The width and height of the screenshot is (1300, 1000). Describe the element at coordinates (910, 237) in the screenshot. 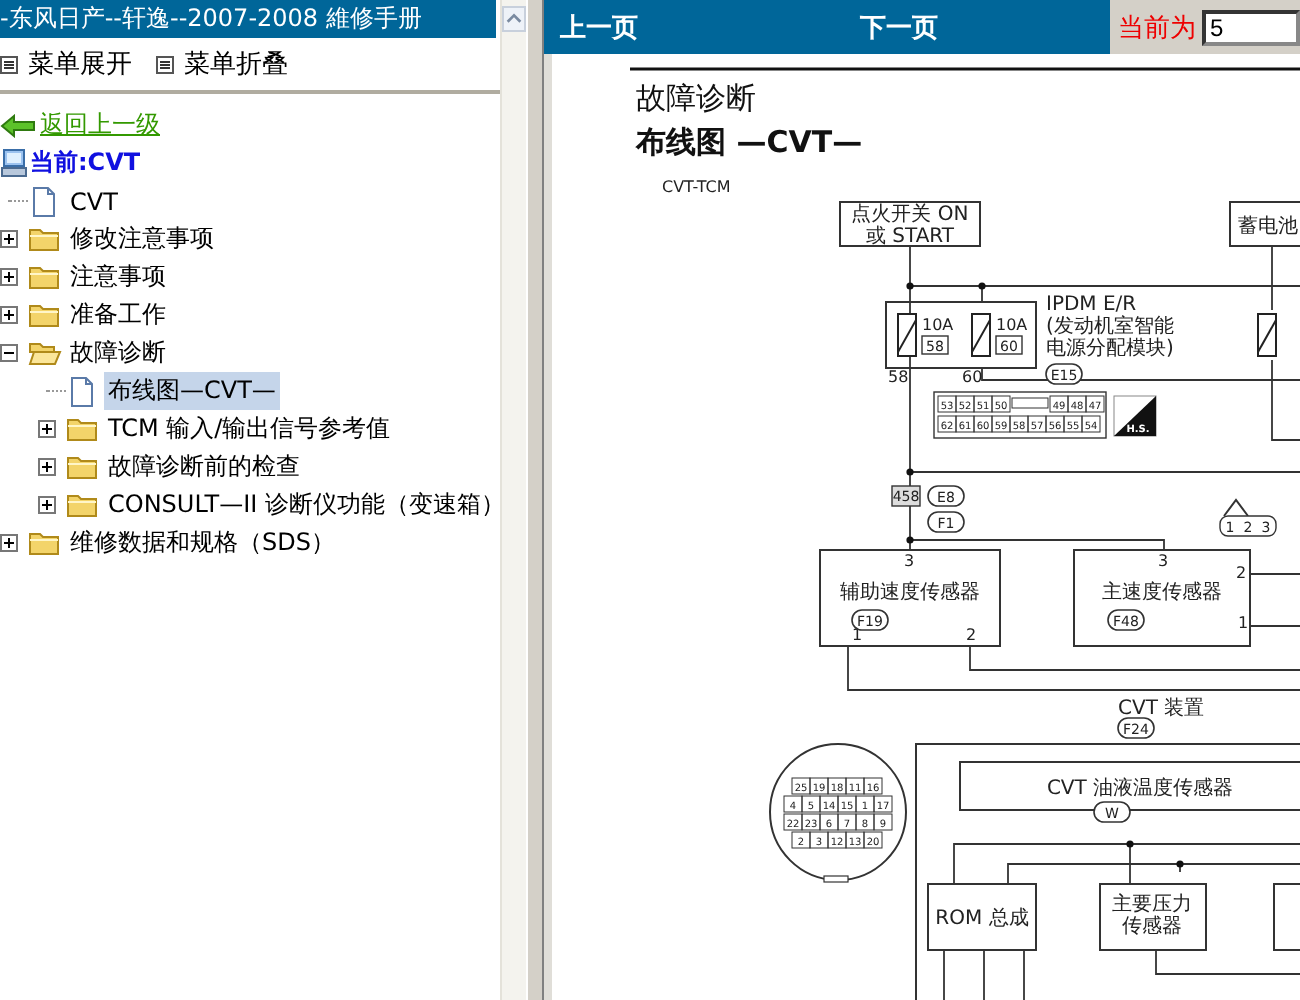

I see `component-label: 或 START` at that location.